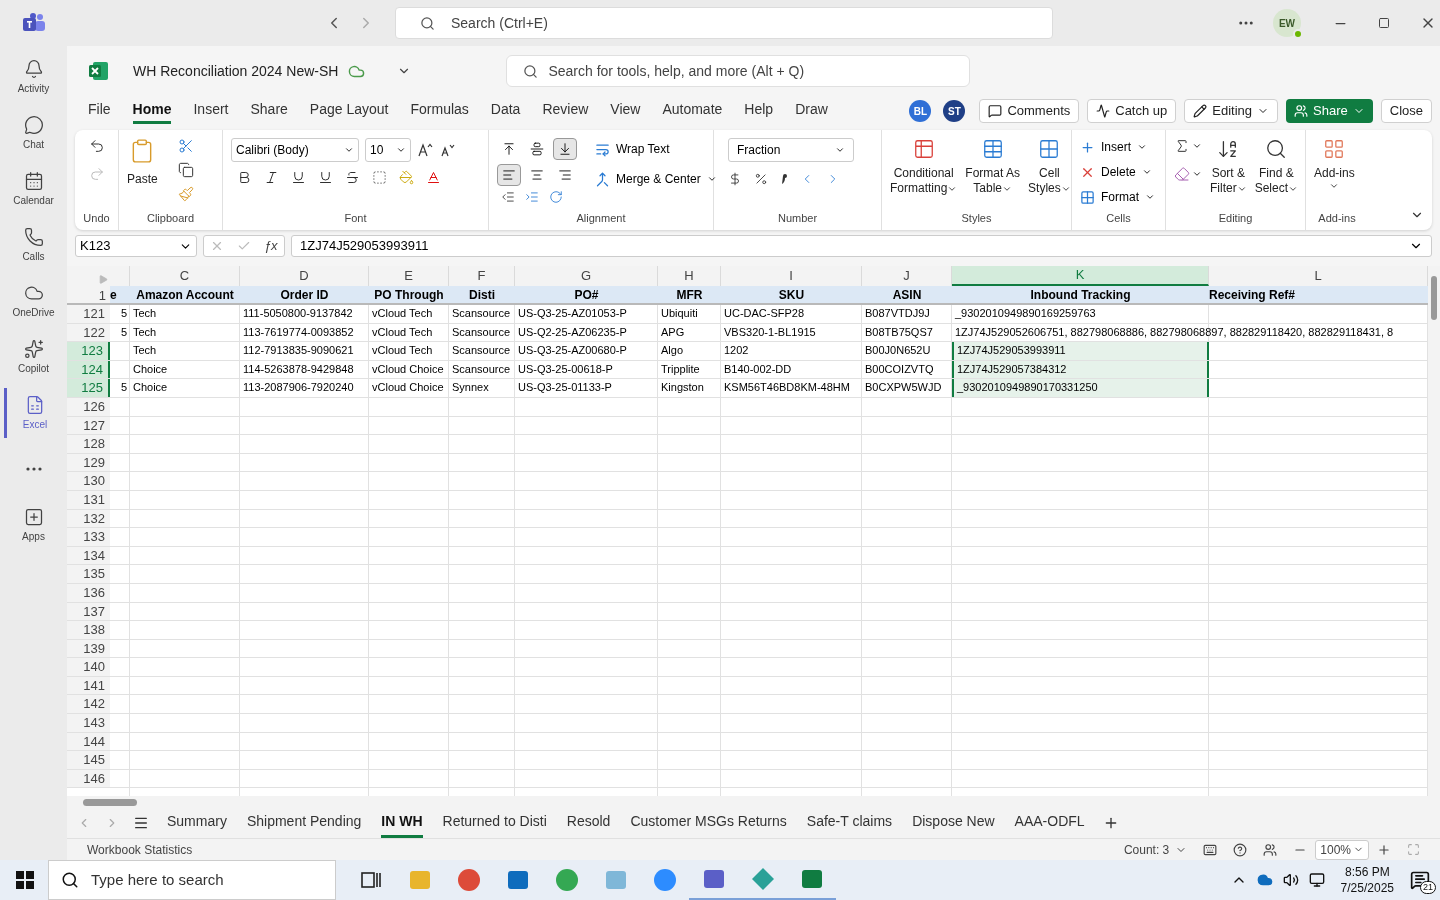 The height and width of the screenshot is (900, 1440). I want to click on ribbon-tab: Insert, so click(211, 111).